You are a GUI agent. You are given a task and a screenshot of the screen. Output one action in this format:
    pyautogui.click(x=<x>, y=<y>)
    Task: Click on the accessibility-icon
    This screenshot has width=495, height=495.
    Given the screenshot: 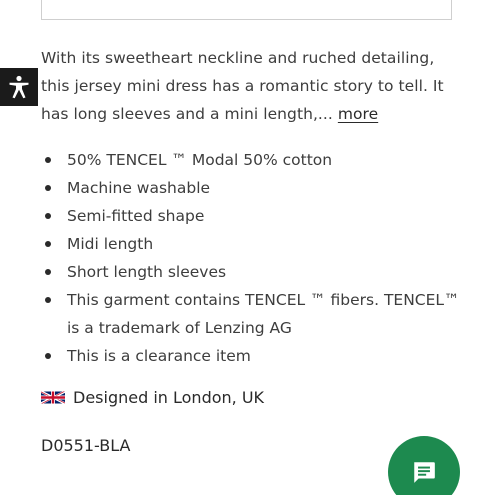 What is the action you would take?
    pyautogui.click(x=19, y=87)
    